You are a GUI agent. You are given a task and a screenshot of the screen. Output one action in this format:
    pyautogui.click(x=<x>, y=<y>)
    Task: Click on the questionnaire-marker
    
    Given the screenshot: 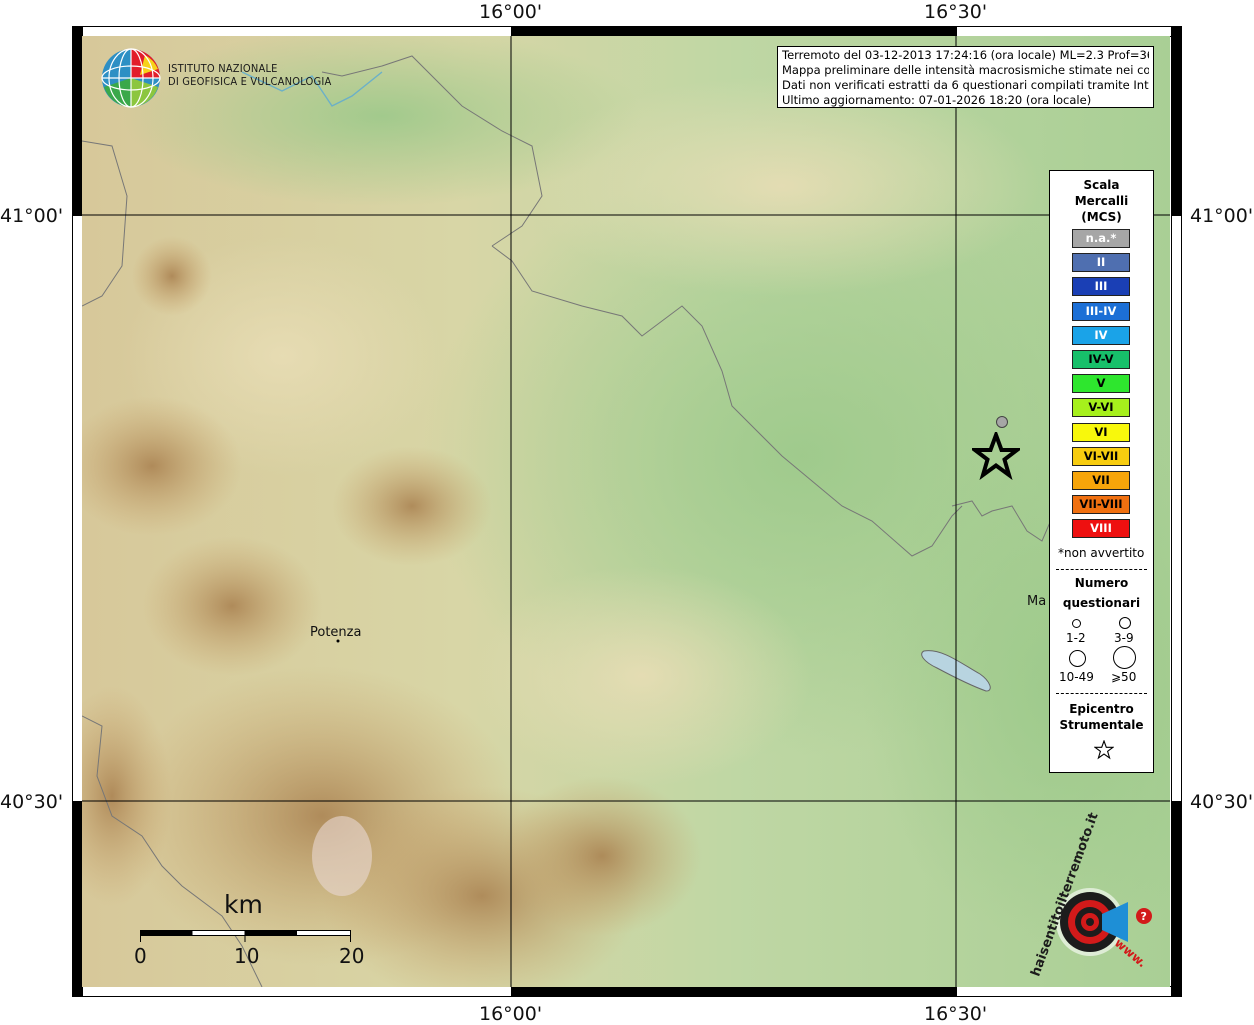 What is the action you would take?
    pyautogui.click(x=1002, y=422)
    